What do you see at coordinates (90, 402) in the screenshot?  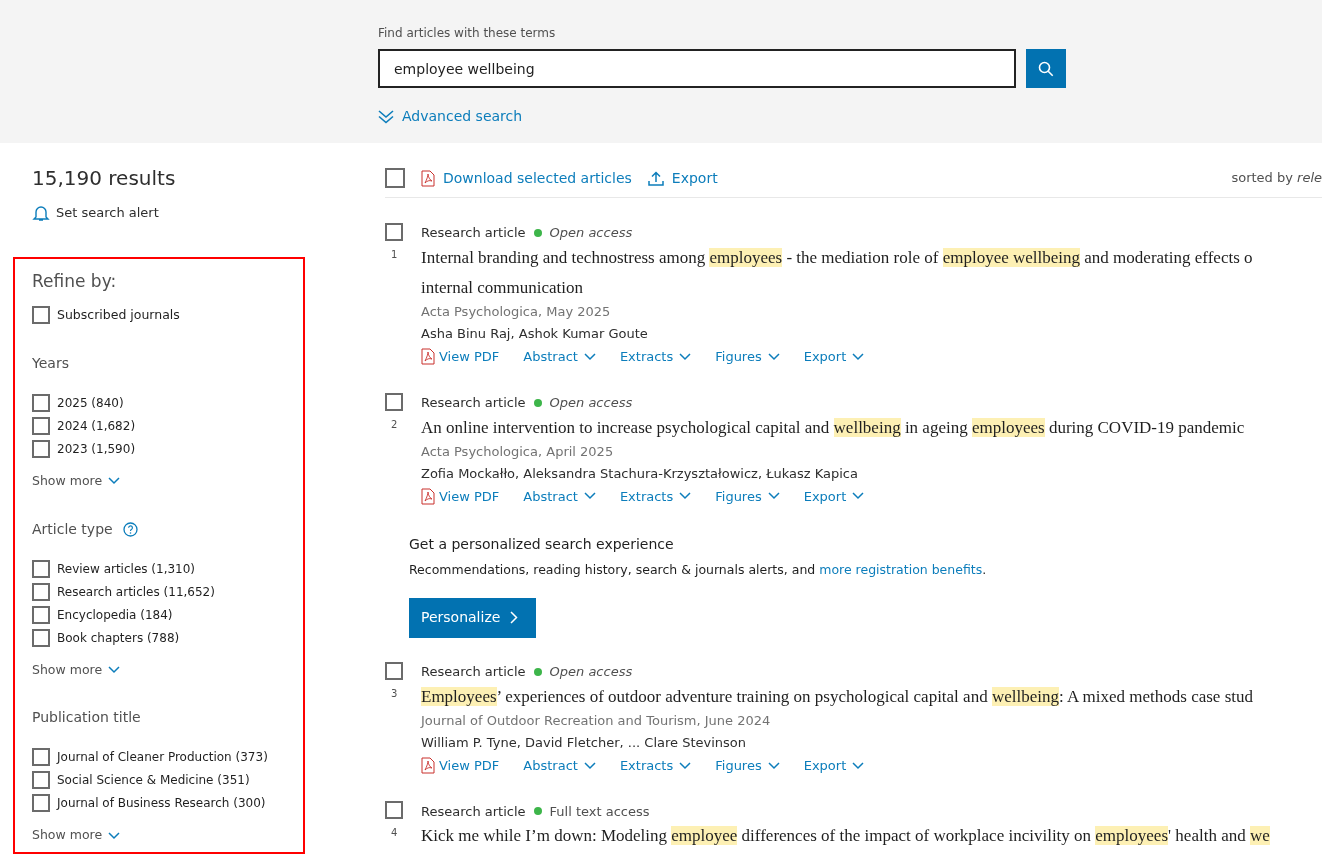 I see `filter-option: 2025 (840)` at bounding box center [90, 402].